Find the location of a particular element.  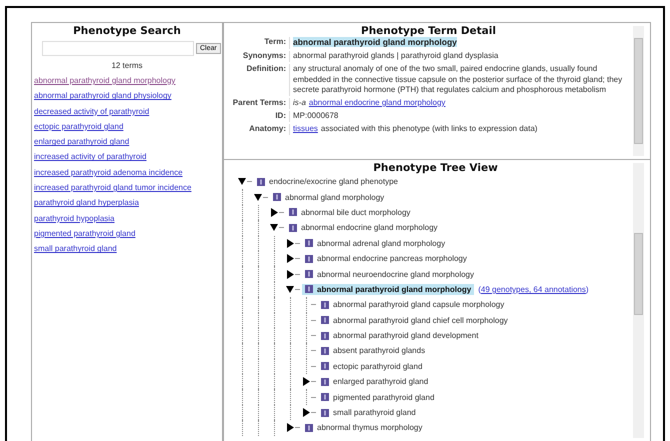

result-link: small parathyroid gland is located at coordinates (127, 249).